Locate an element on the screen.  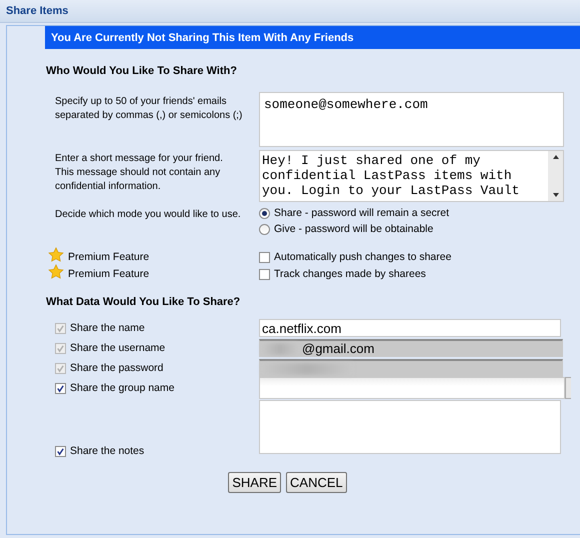
checkbox-label: Share the username is located at coordinates (118, 348).